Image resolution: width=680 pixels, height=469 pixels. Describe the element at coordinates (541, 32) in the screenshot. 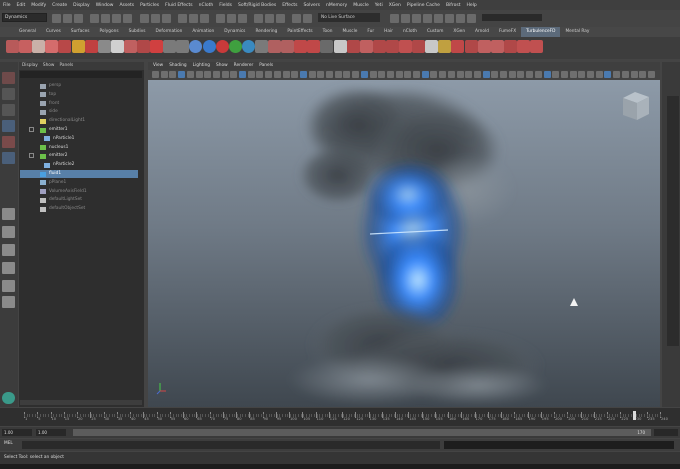

I see `shelf-tab: TurbulenceFD` at that location.